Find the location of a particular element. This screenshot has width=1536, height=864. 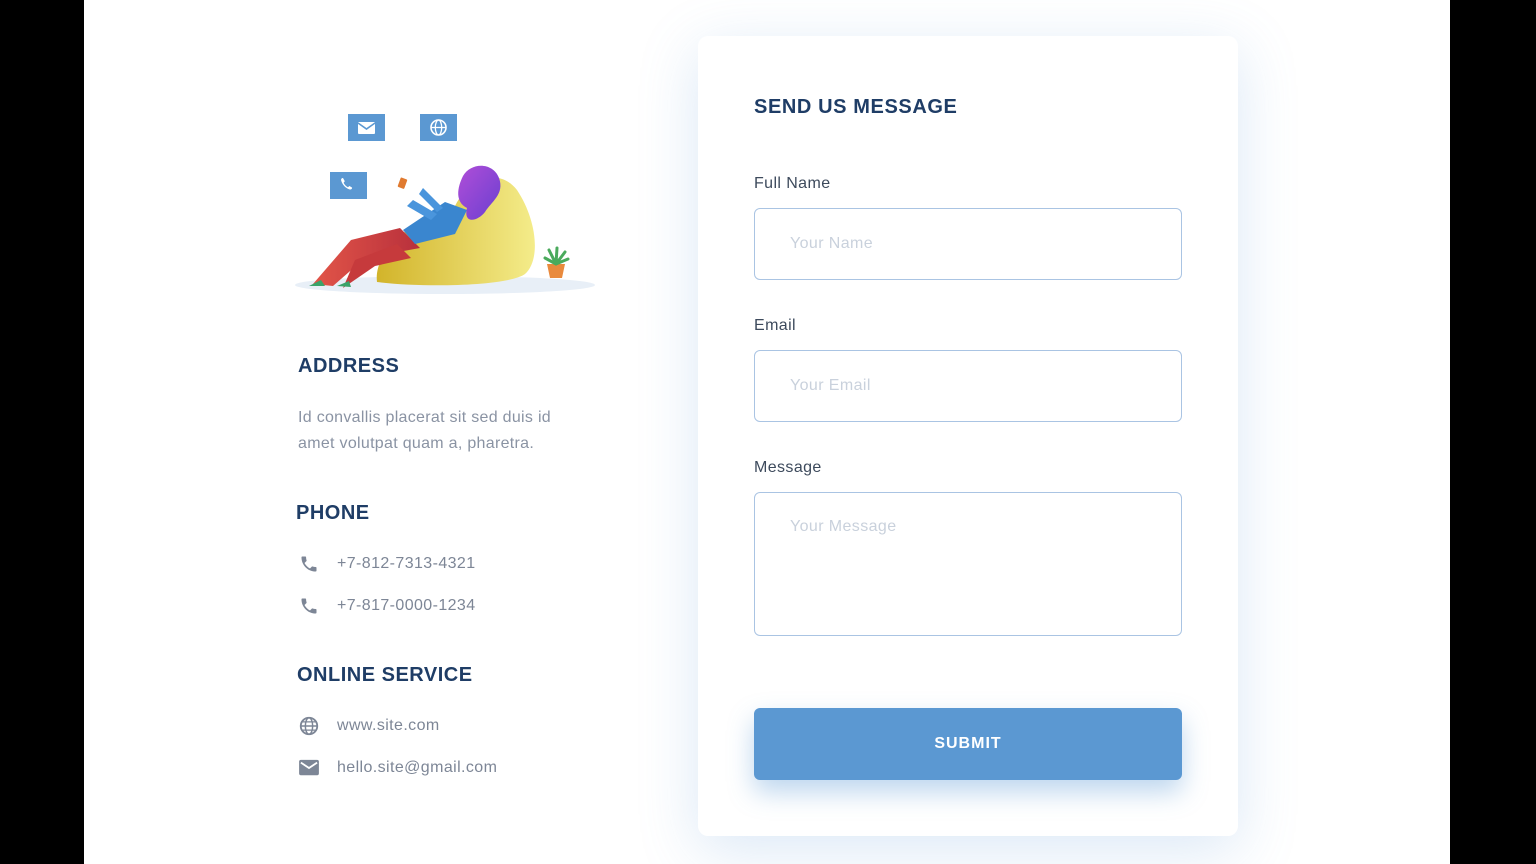

submit-button: SUBMIT is located at coordinates (968, 744).